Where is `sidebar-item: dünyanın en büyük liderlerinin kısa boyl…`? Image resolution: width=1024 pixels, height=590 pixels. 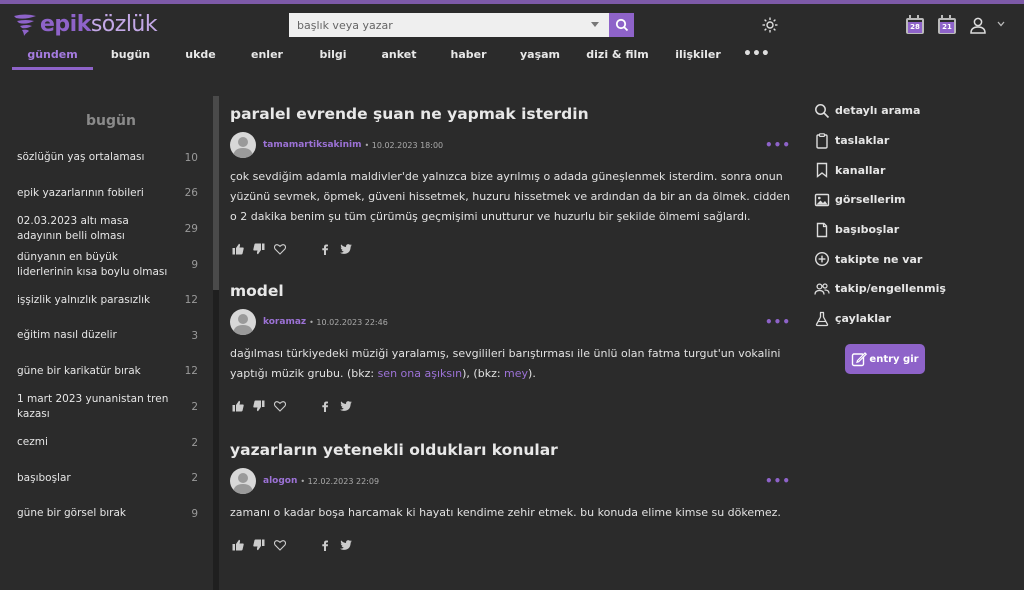 sidebar-item: dünyanın en büyük liderlerinin kısa boyl… is located at coordinates (111, 265).